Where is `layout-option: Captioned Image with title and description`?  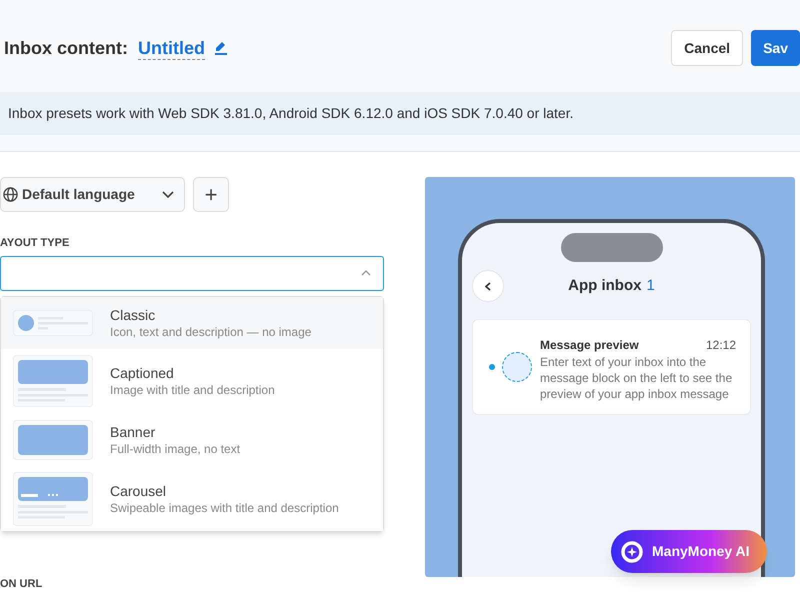
layout-option: Captioned Image with title and description is located at coordinates (192, 380).